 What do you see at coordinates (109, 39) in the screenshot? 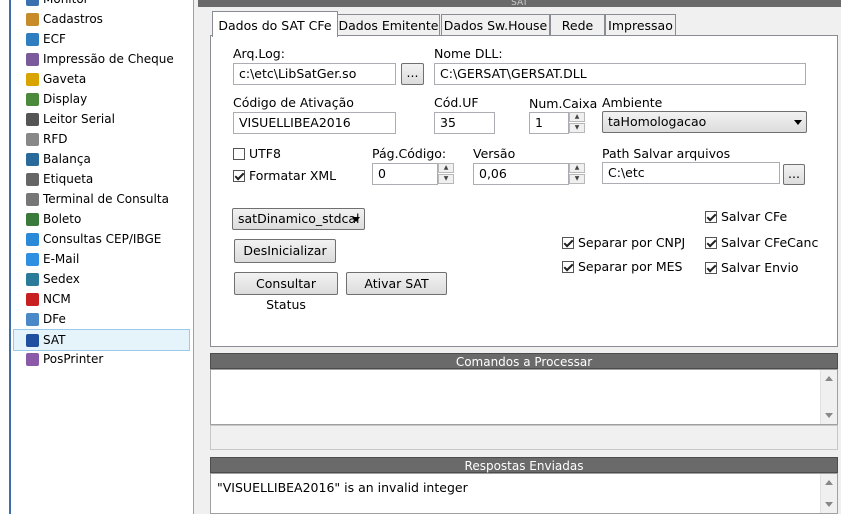
I see `tree-item-ecf: ECF` at bounding box center [109, 39].